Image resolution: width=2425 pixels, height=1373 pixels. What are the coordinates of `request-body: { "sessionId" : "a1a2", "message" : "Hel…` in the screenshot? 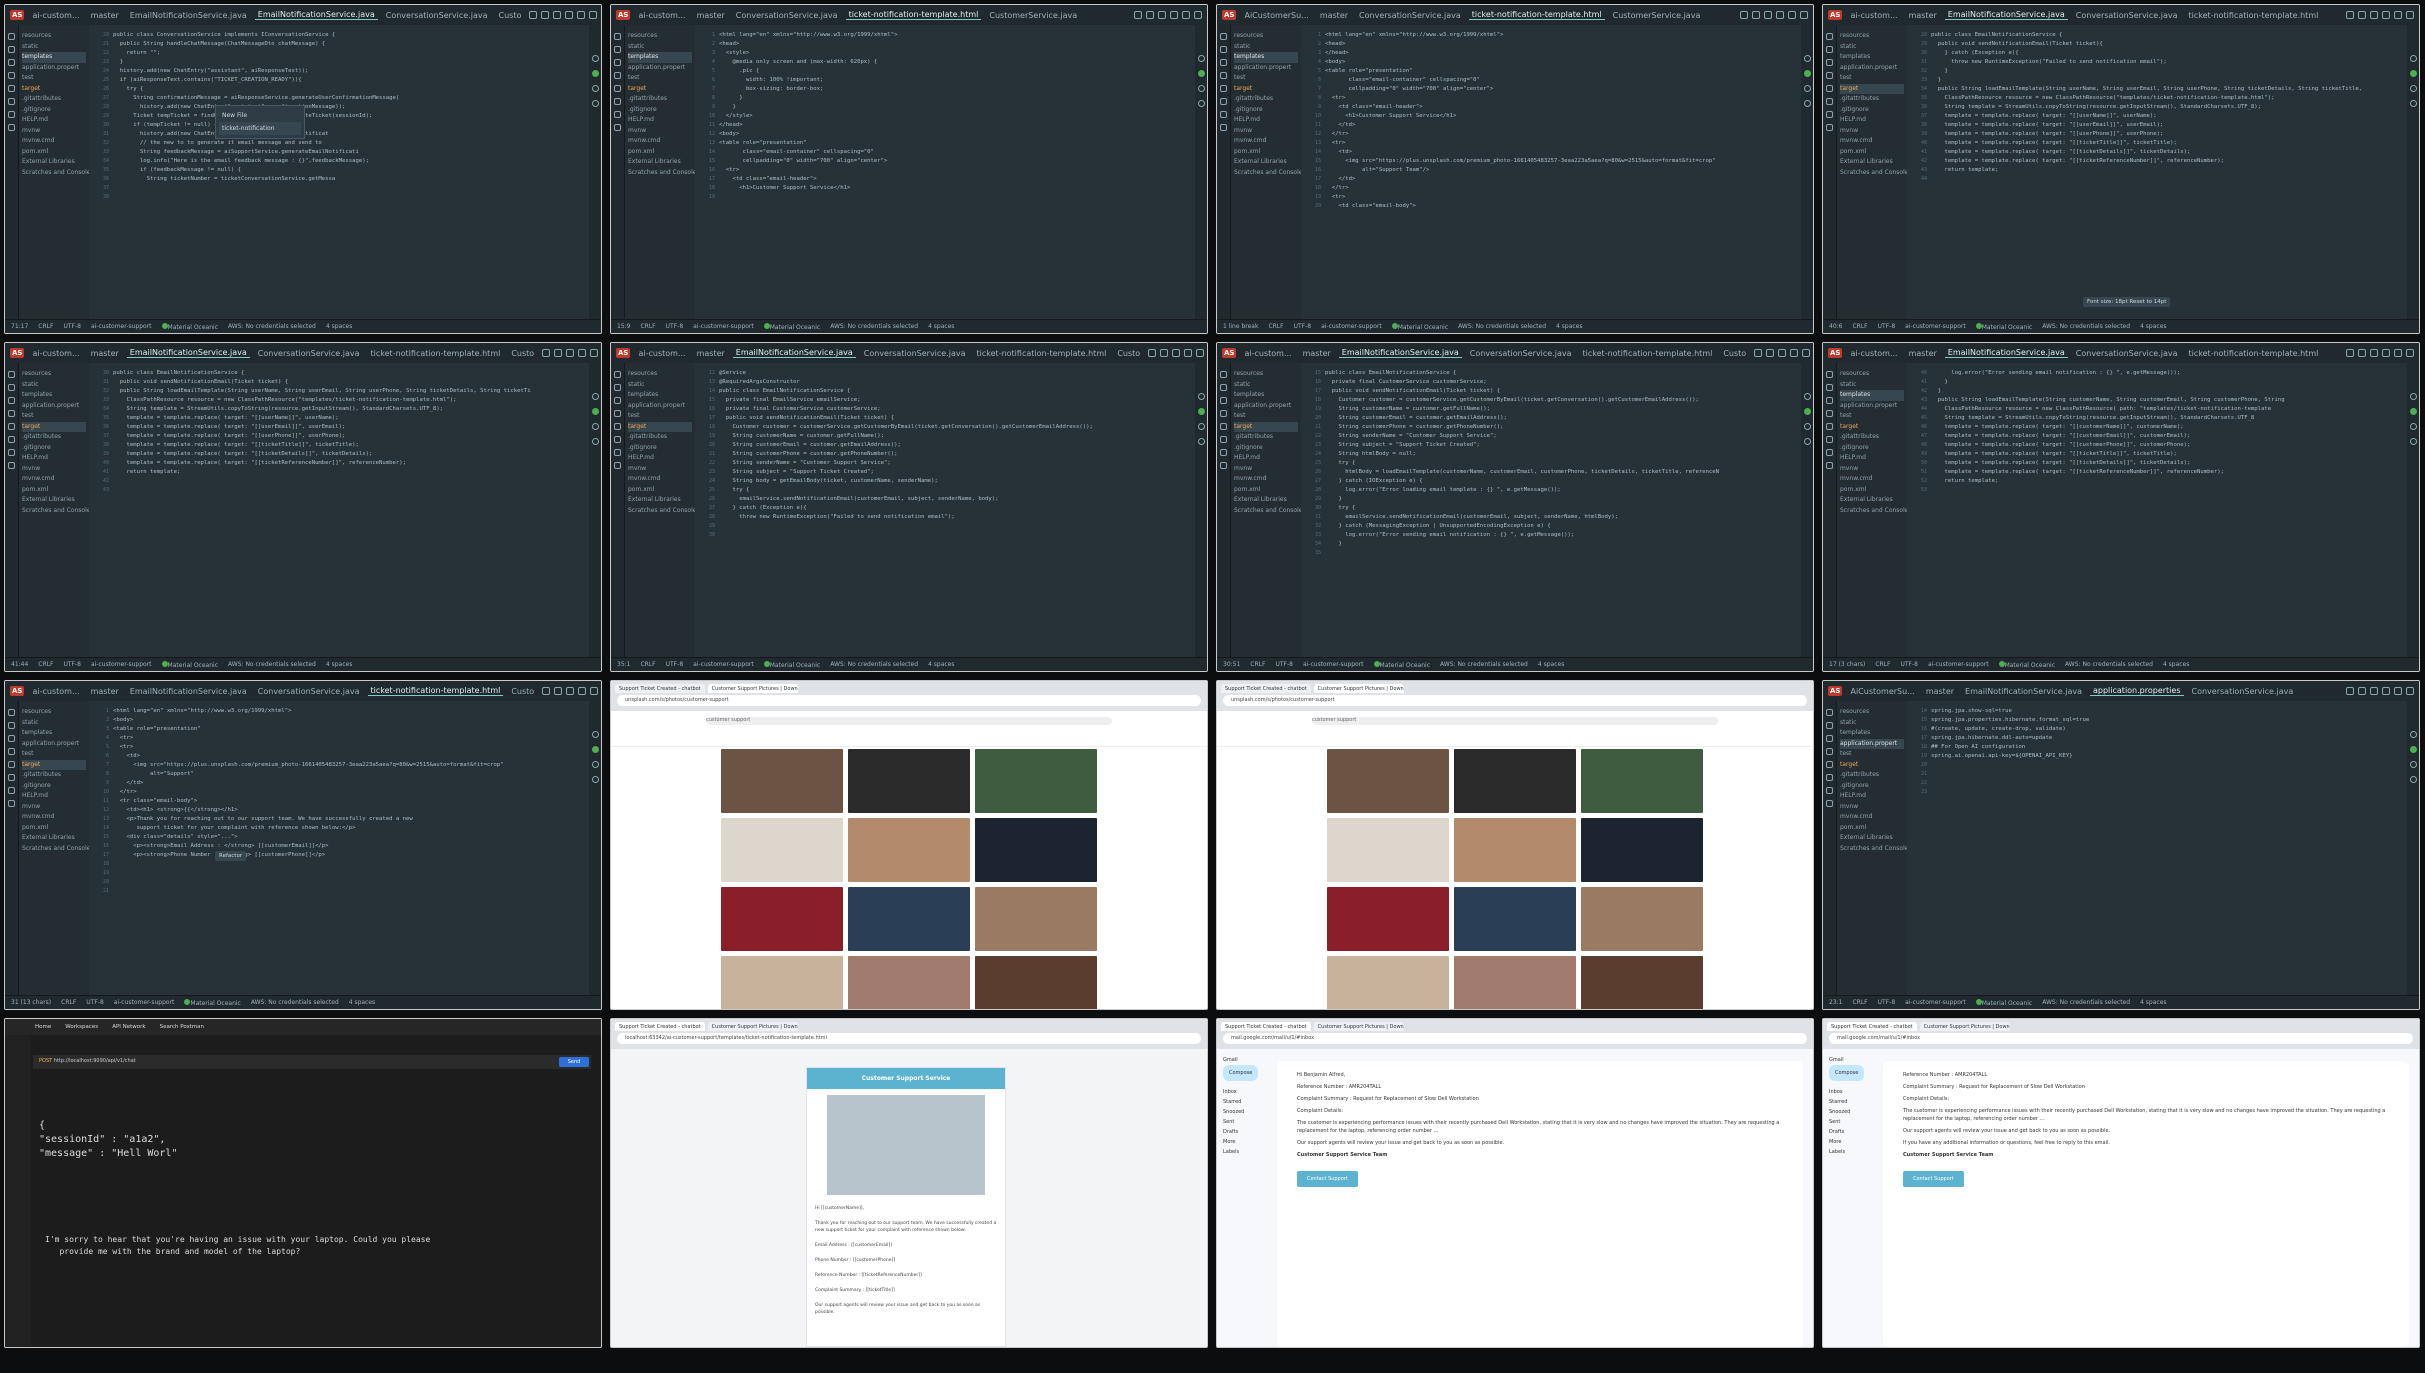 It's located at (108, 1140).